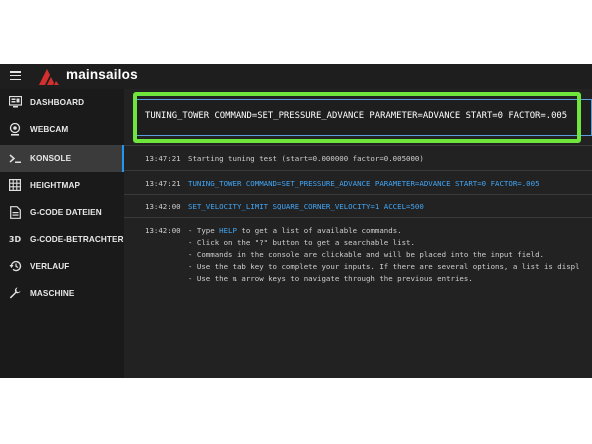 This screenshot has width=592, height=444. Describe the element at coordinates (52, 293) in the screenshot. I see `sidebar-item-label: MASCHINE` at that location.